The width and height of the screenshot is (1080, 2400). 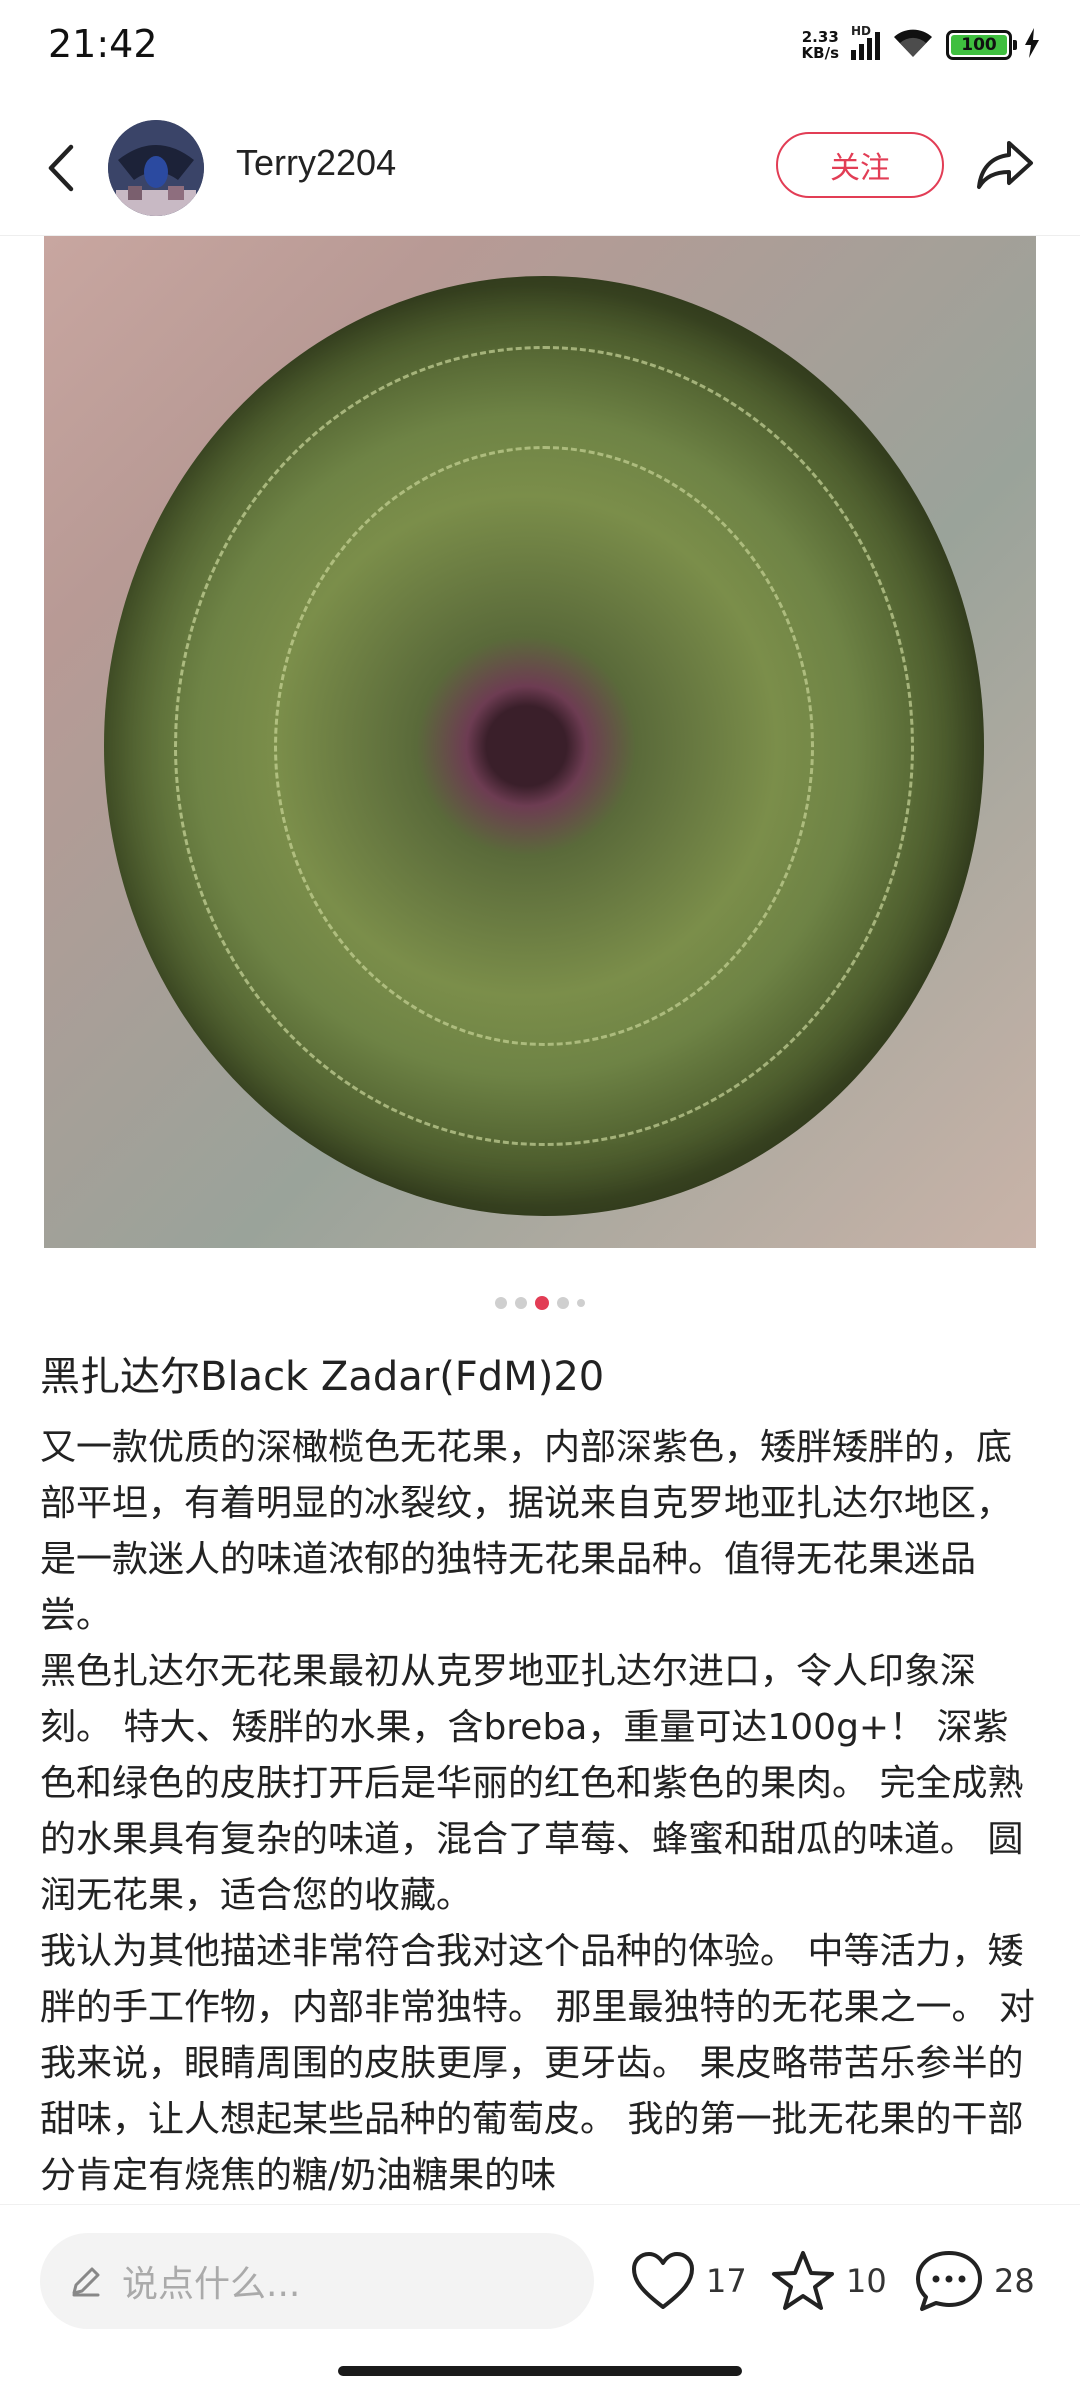 What do you see at coordinates (540, 2371) in the screenshot?
I see `home-indicator` at bounding box center [540, 2371].